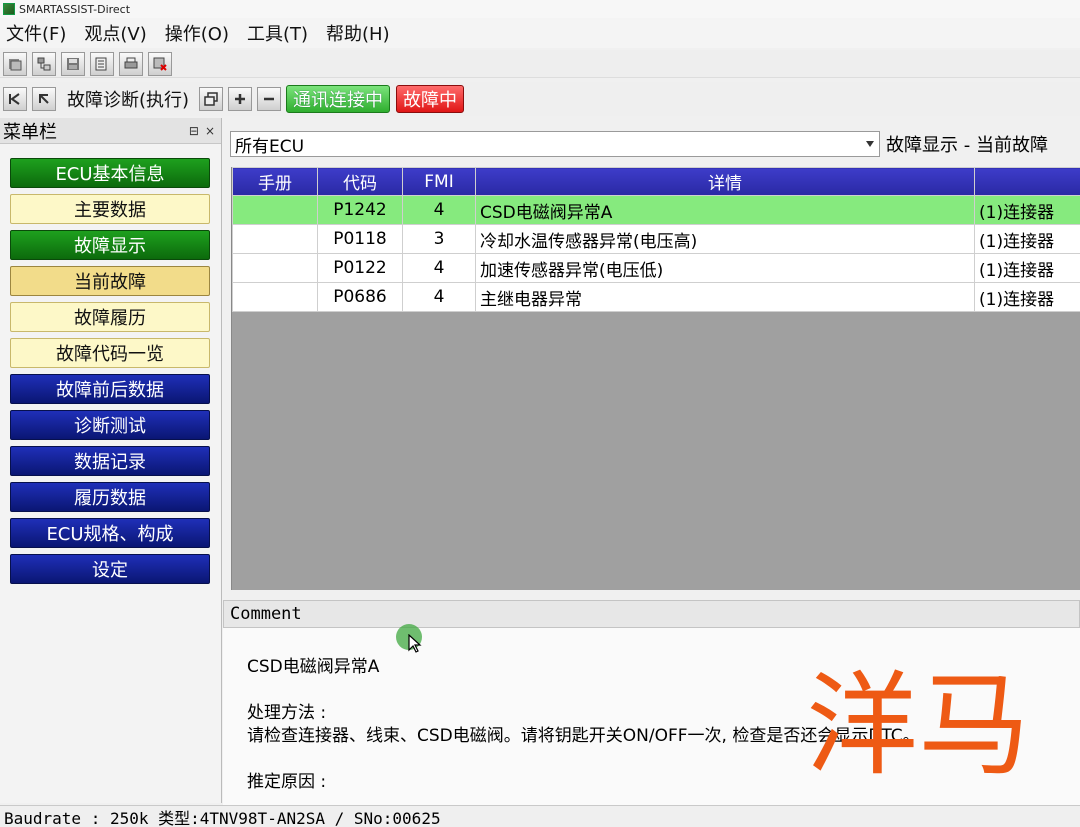 The image size is (1080, 827). What do you see at coordinates (15, 99) in the screenshot?
I see `back-icon` at bounding box center [15, 99].